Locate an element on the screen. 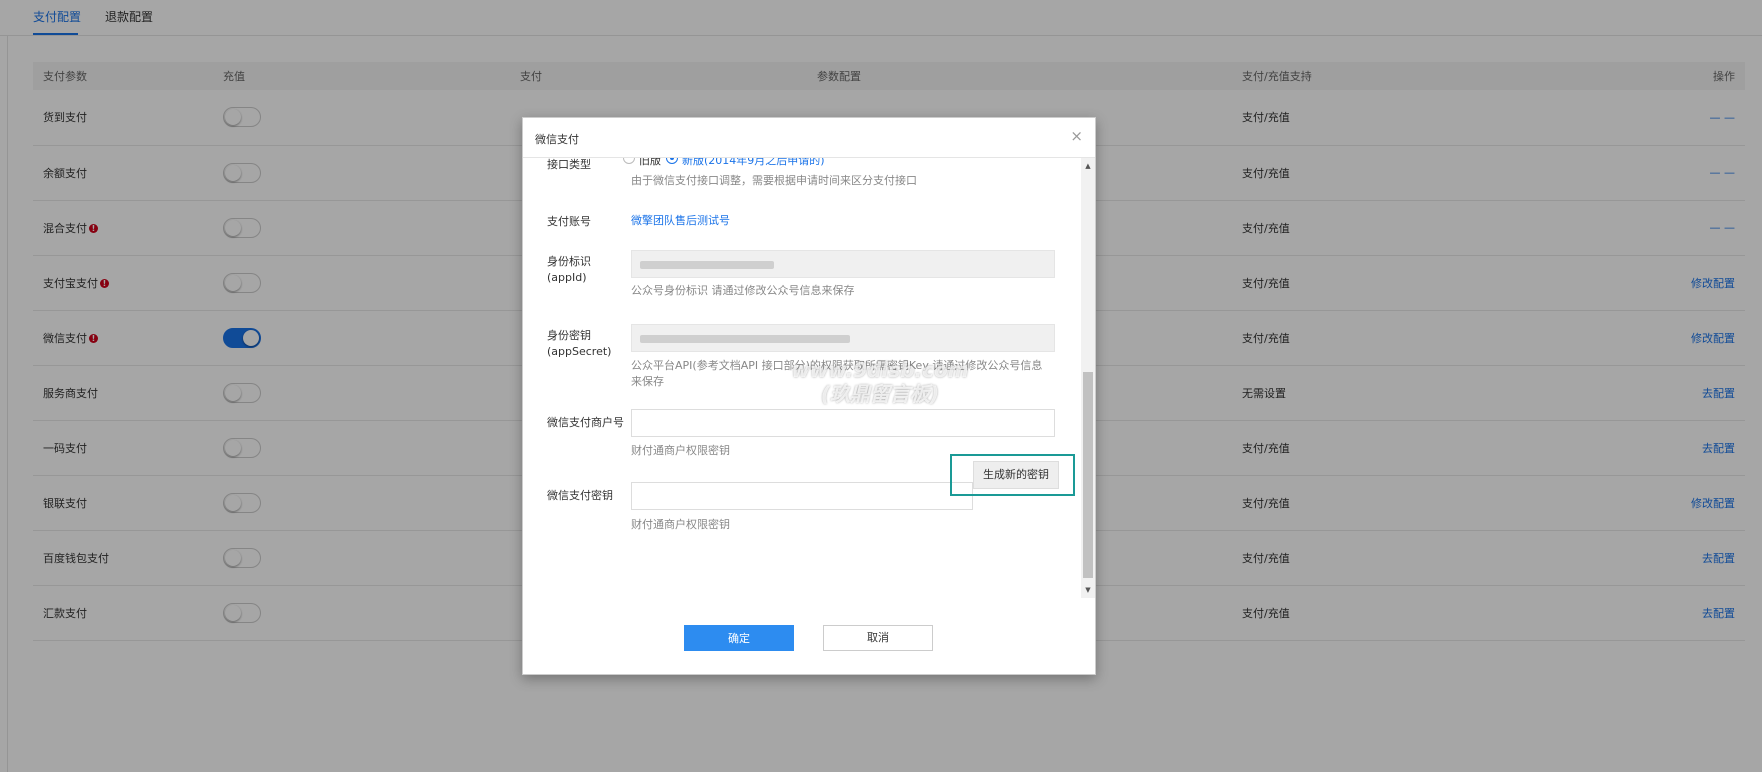 This screenshot has height=772, width=1762. radio-new-version is located at coordinates (672, 161).